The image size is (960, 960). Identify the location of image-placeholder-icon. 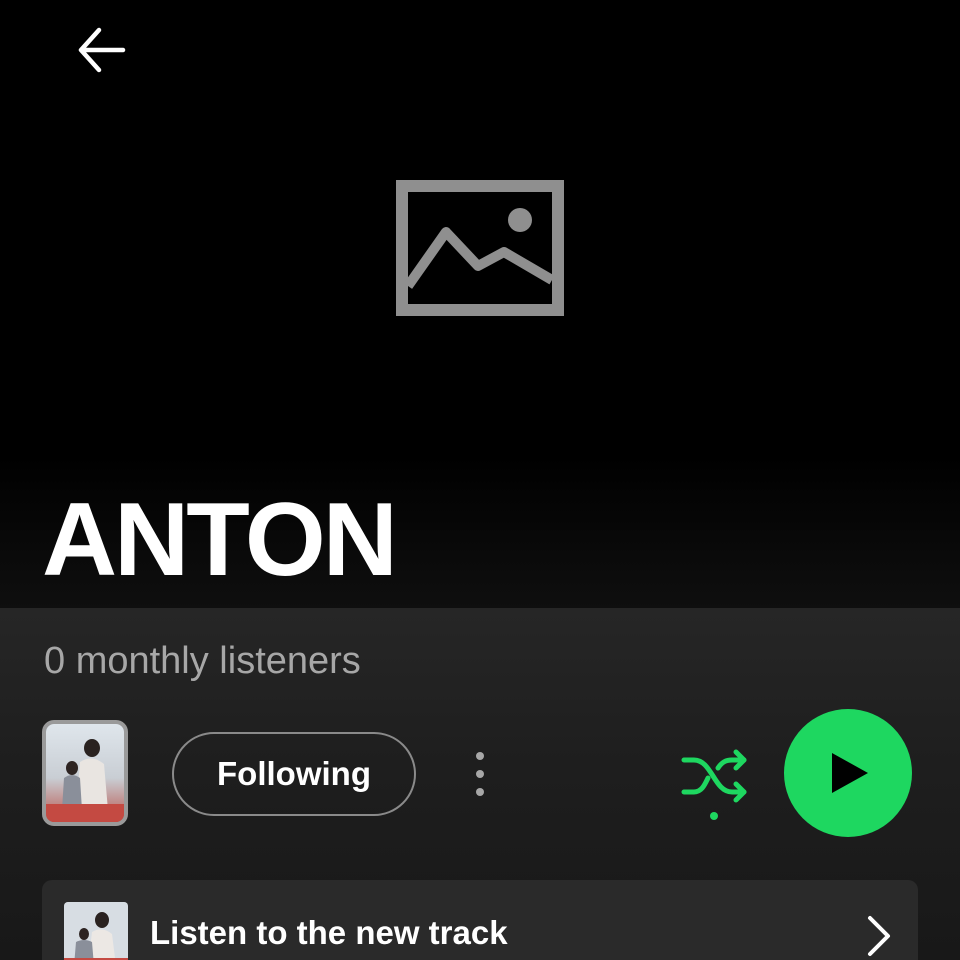
(480, 248).